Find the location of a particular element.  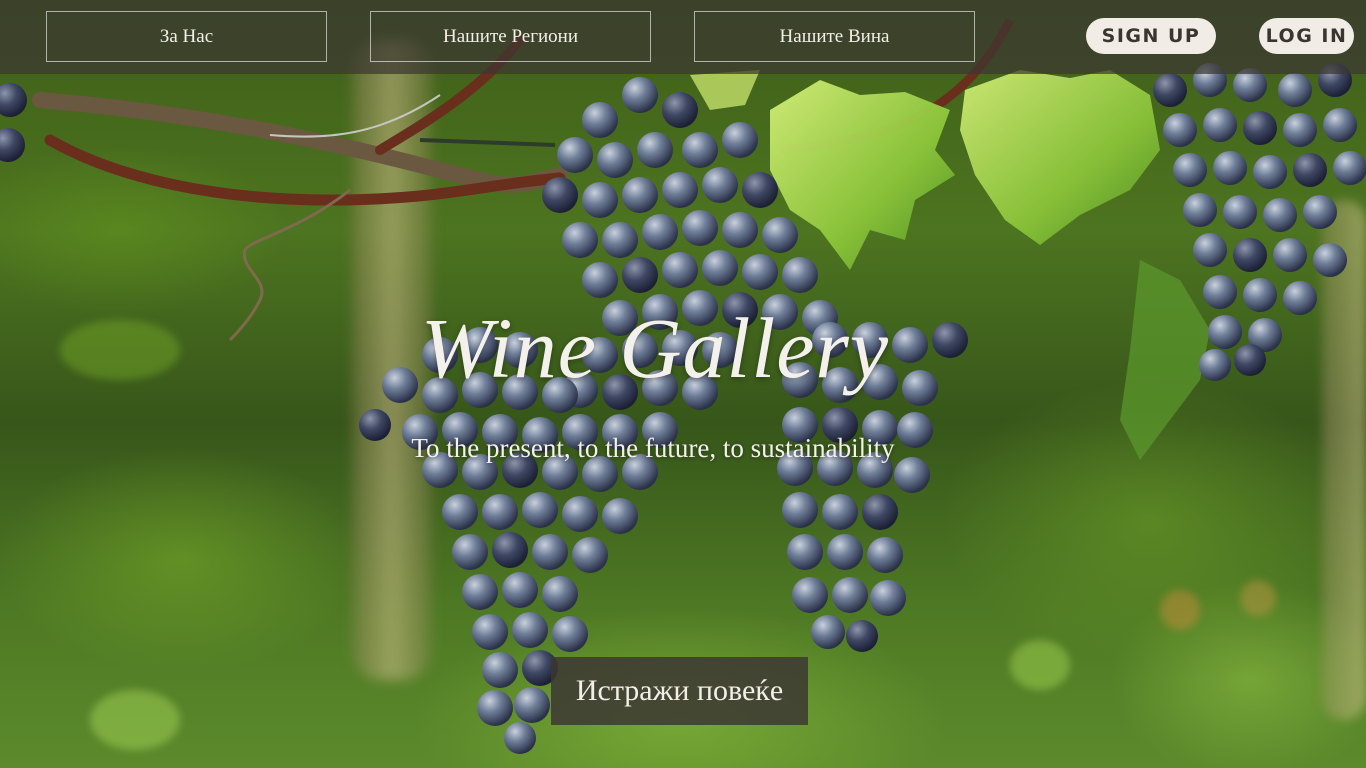

nav-link-regions: Нашите Региони is located at coordinates (510, 36).